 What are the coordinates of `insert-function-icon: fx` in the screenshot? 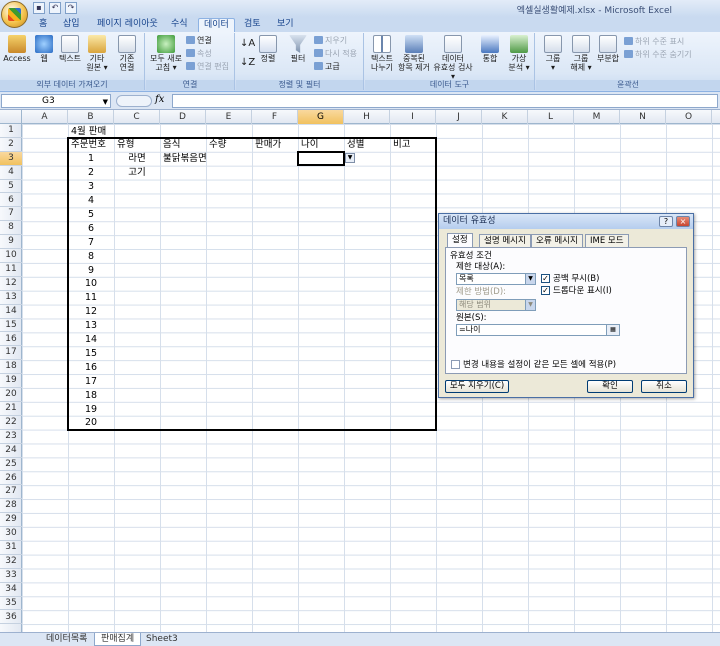 It's located at (159, 99).